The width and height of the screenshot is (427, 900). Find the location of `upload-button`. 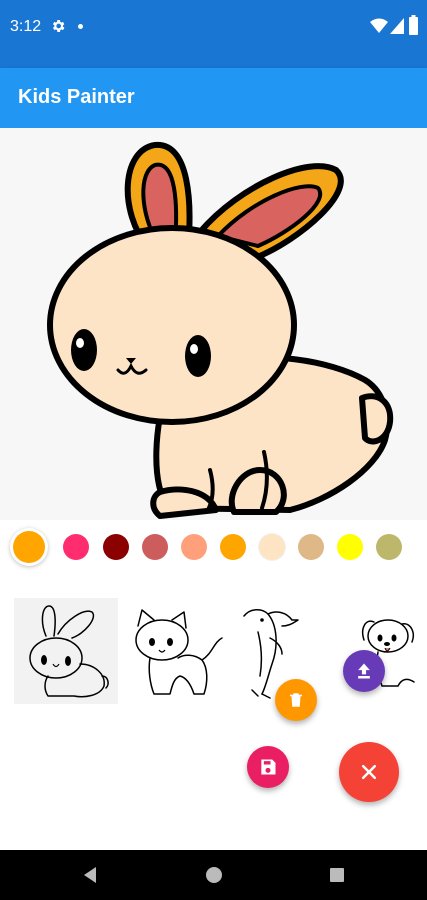

upload-button is located at coordinates (364, 671).